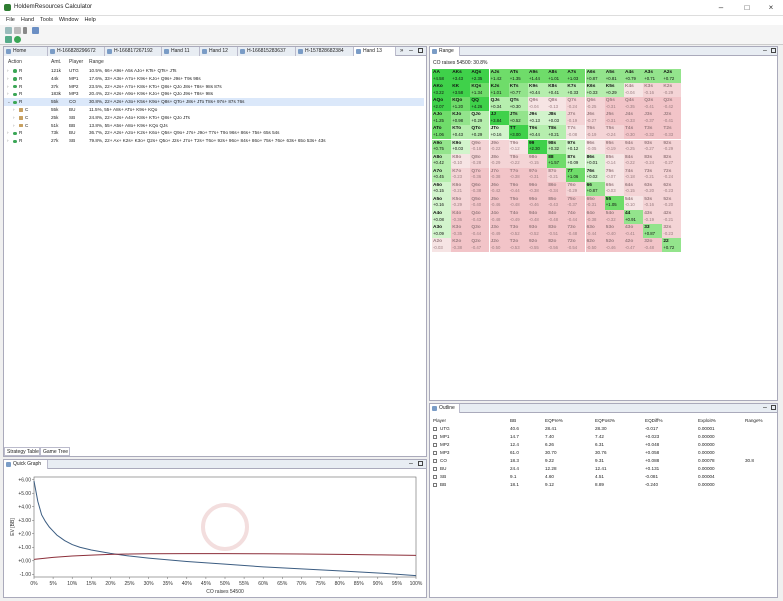  What do you see at coordinates (614, 160) in the screenshot?
I see `range-cell: 85s -0.14` at bounding box center [614, 160].